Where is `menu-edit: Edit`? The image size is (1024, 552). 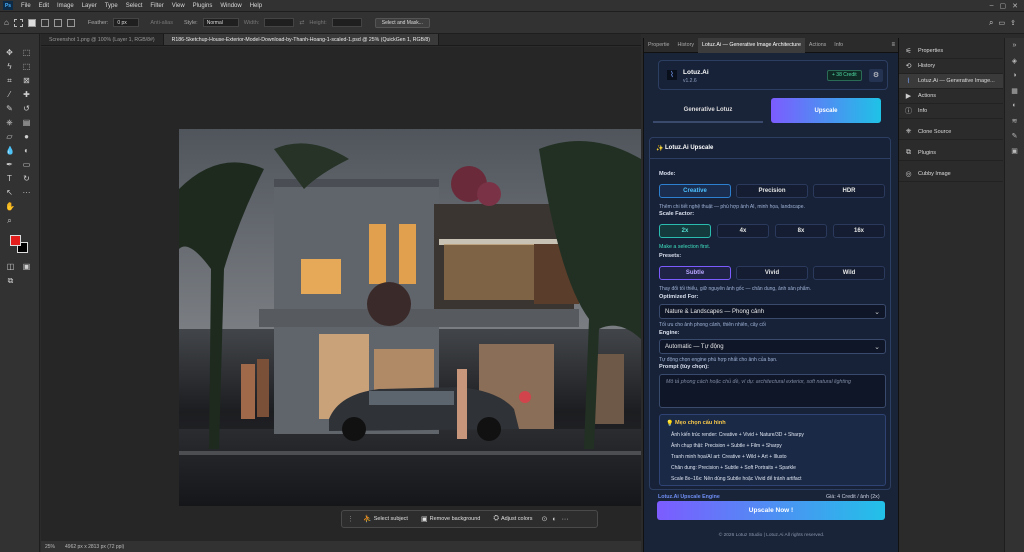
menu-edit: Edit is located at coordinates (44, 6).